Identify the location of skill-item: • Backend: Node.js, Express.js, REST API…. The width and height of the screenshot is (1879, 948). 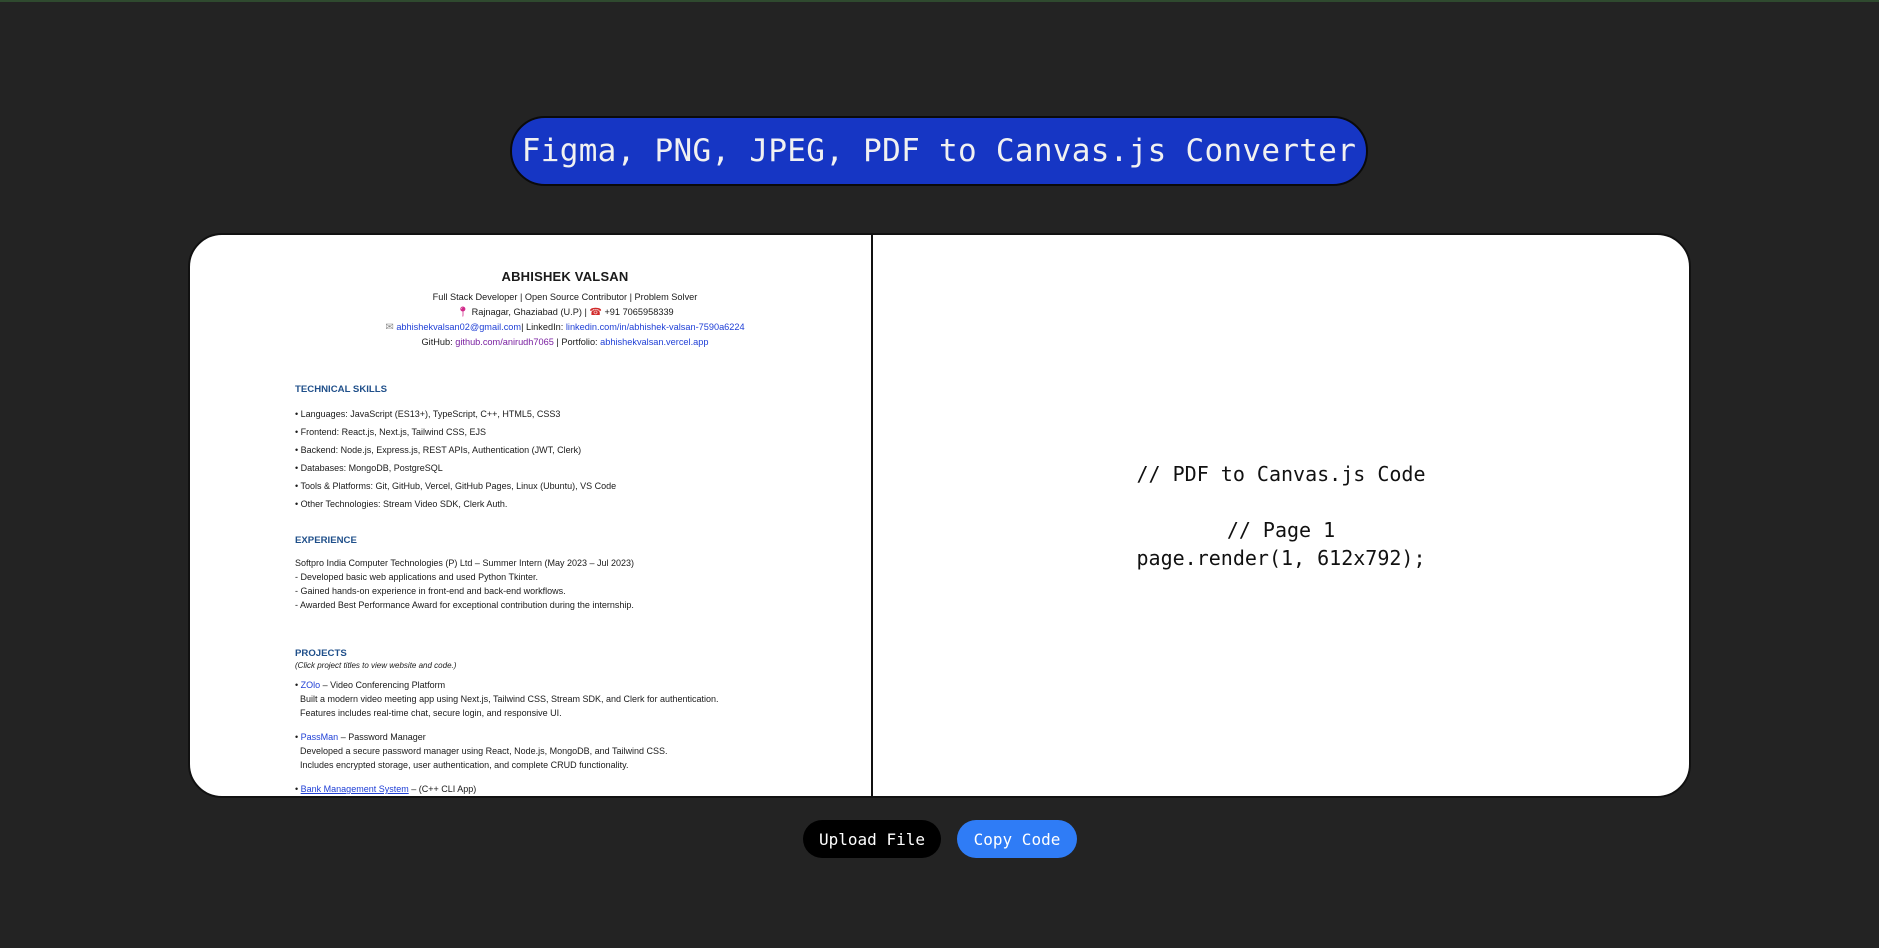
(438, 450).